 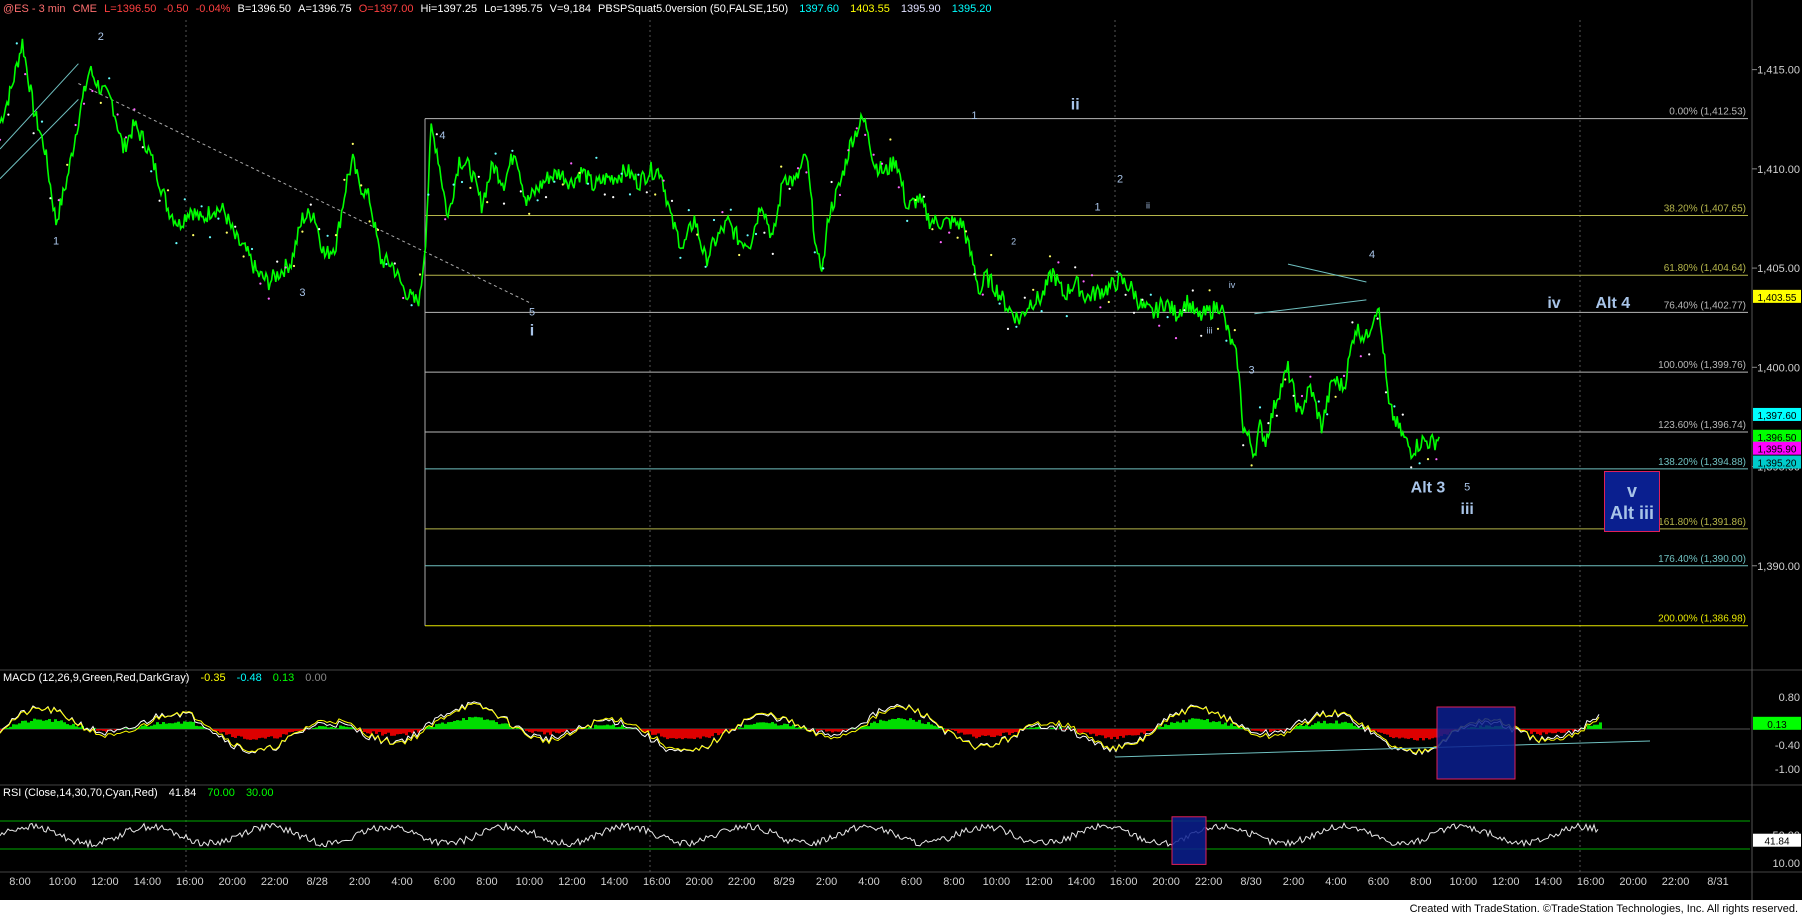 What do you see at coordinates (221, 793) in the screenshot?
I see `rsi-value-2: 70.00` at bounding box center [221, 793].